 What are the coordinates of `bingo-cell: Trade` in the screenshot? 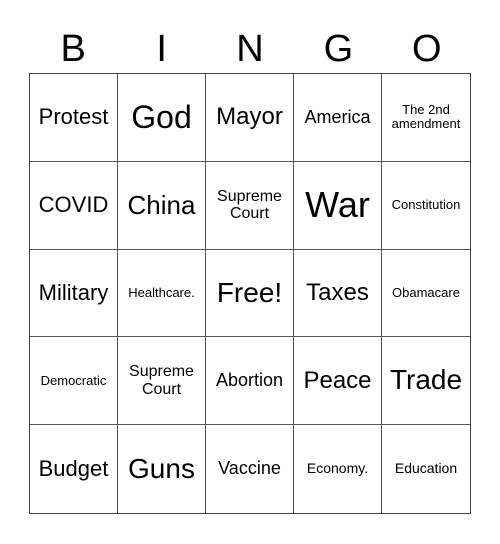 It's located at (426, 381).